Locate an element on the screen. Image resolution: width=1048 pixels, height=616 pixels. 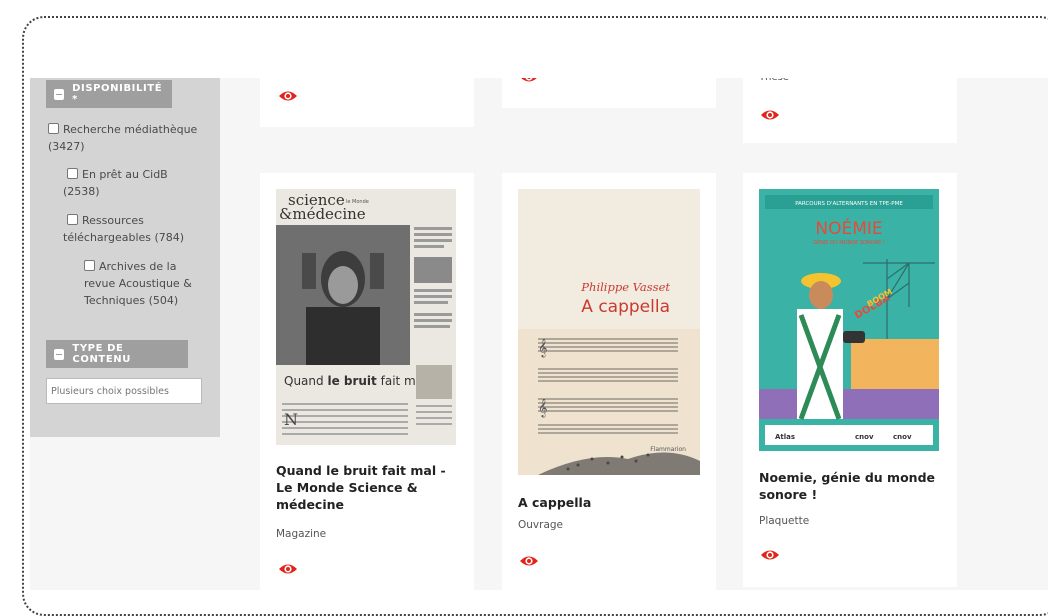
title-line: Noemie, génie du monde is located at coordinates (847, 477).